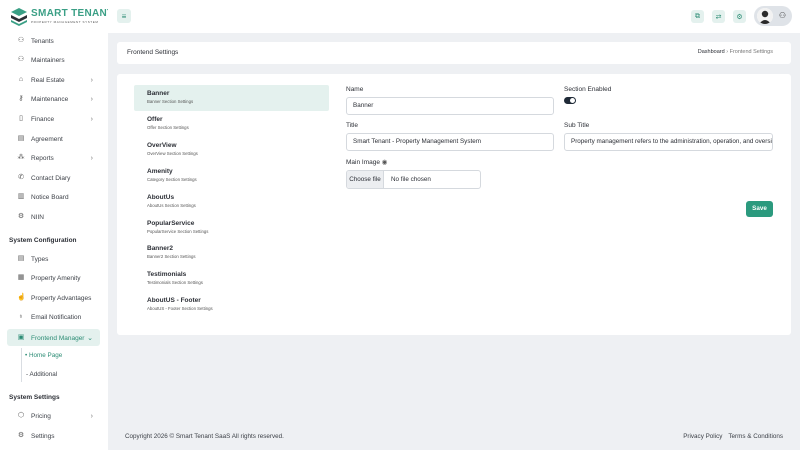 The image size is (800, 450). I want to click on main-image-label: Main Image ◉, so click(366, 162).